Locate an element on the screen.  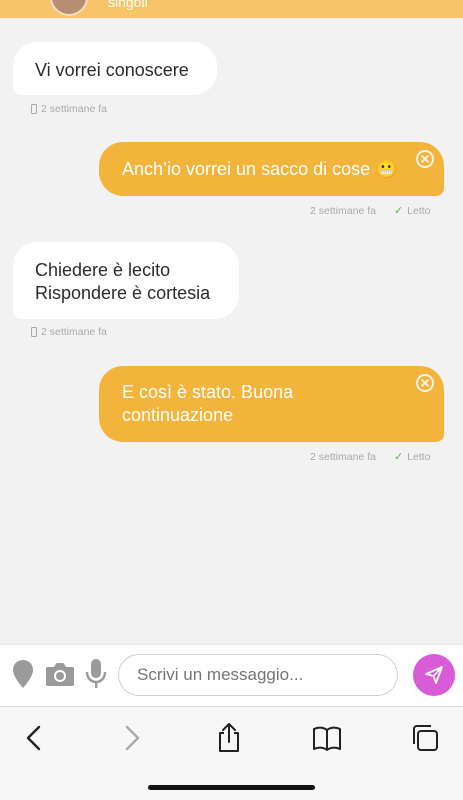
chat-header: singoli is located at coordinates (231, 9).